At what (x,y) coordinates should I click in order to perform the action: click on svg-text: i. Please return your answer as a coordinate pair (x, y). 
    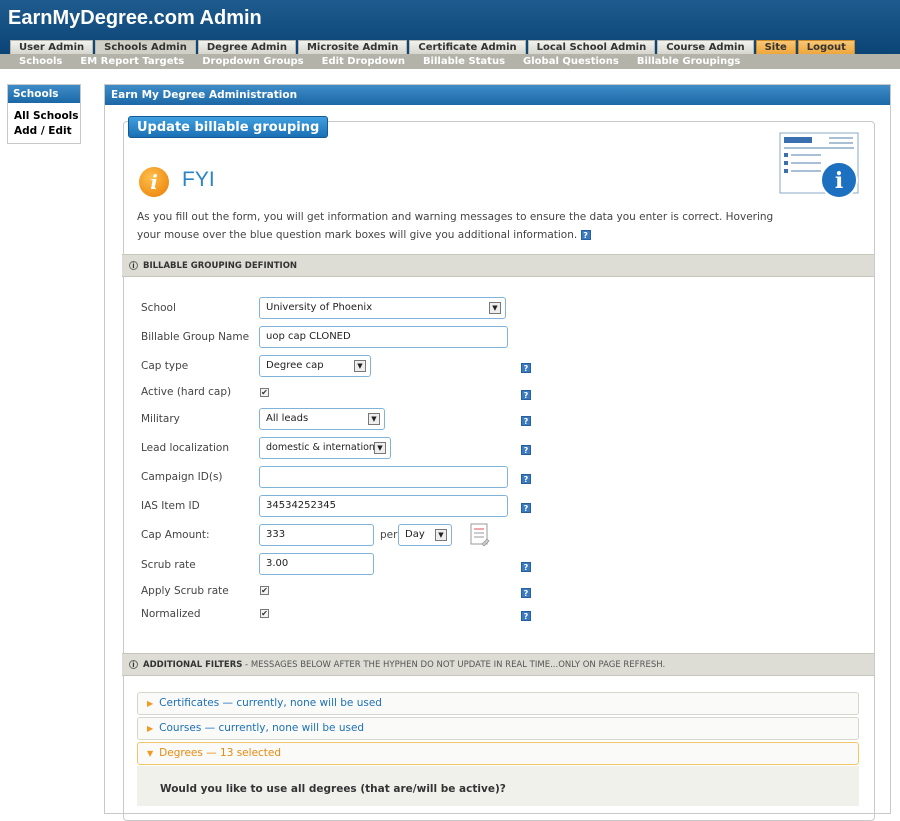
    Looking at the image, I should click on (839, 181).